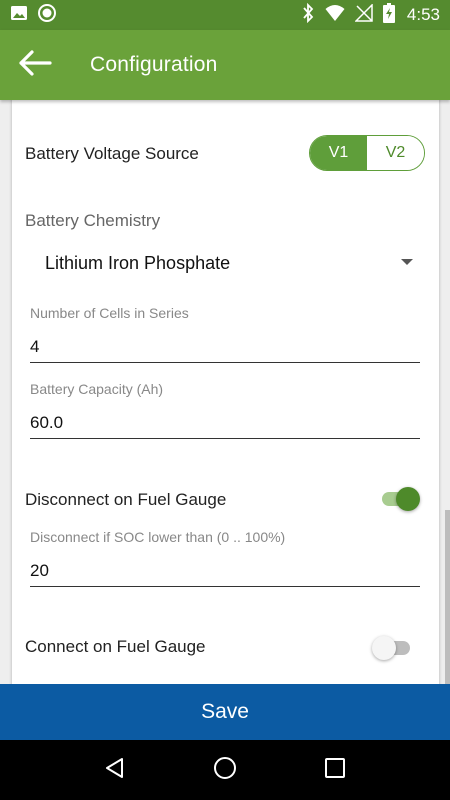  What do you see at coordinates (115, 646) in the screenshot?
I see `connect-fuel-gauge-label: Connect on Fuel Gauge` at bounding box center [115, 646].